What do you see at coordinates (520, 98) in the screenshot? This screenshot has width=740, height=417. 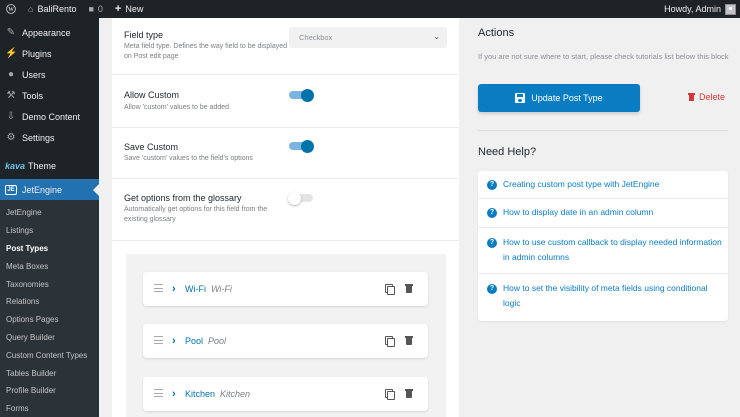 I see `save-icon` at bounding box center [520, 98].